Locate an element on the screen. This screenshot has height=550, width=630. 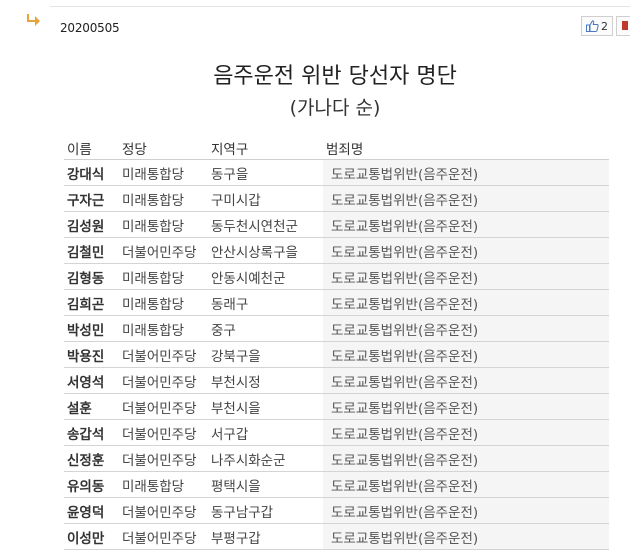
cell-district: 중구 is located at coordinates (265, 328).